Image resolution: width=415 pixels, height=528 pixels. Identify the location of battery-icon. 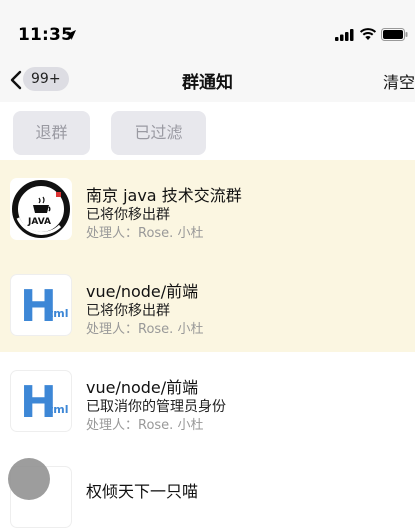
(394, 34).